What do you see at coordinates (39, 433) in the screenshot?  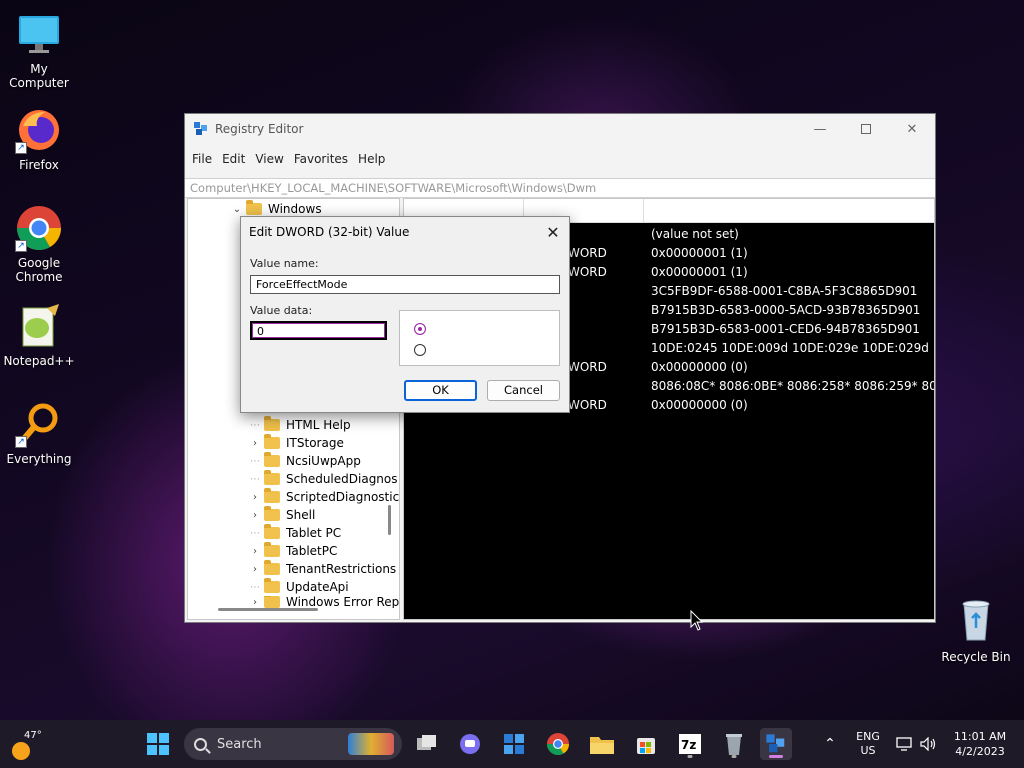 I see `desktop-icon-everything: ↗ Everything` at bounding box center [39, 433].